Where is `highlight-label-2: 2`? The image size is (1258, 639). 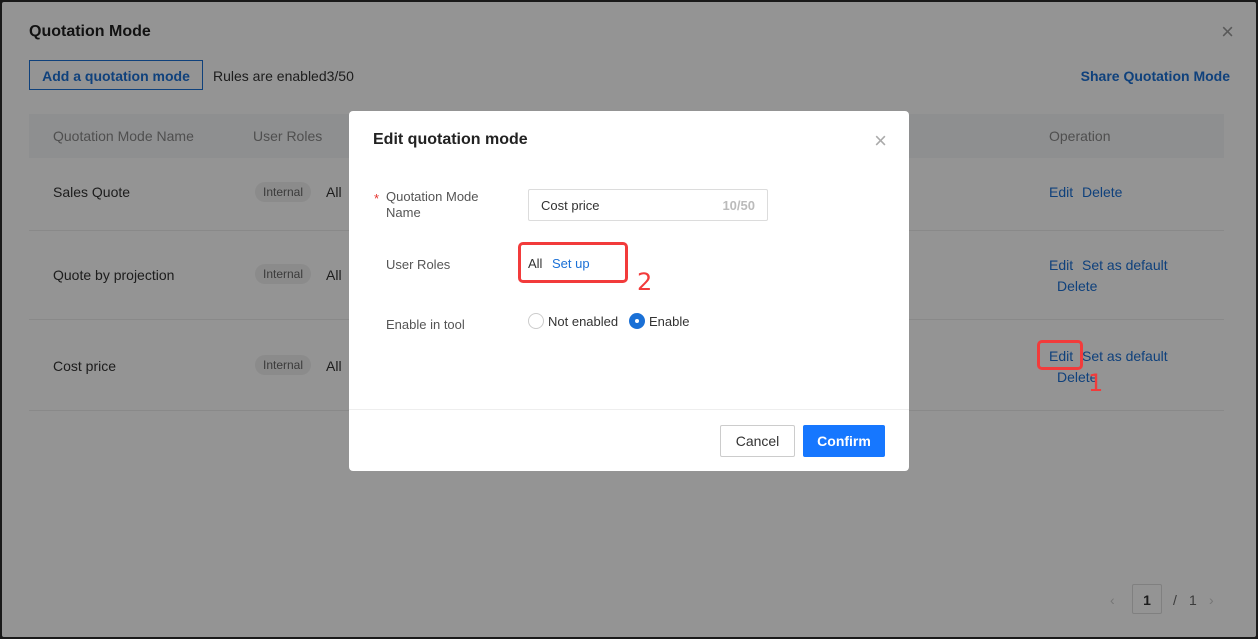
highlight-label-2: 2 is located at coordinates (645, 282).